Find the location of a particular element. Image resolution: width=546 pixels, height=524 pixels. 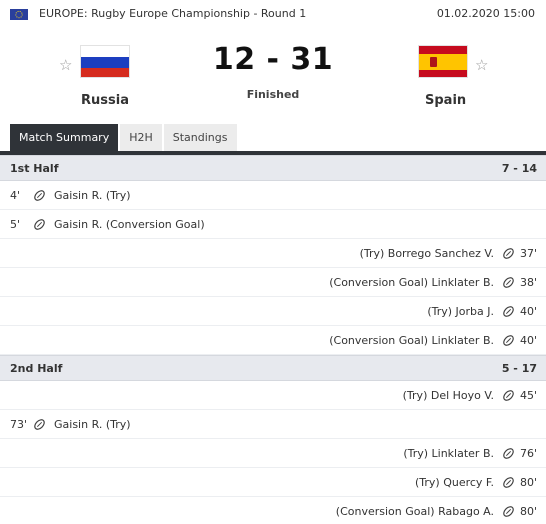

event-minute: 37' is located at coordinates (528, 253).